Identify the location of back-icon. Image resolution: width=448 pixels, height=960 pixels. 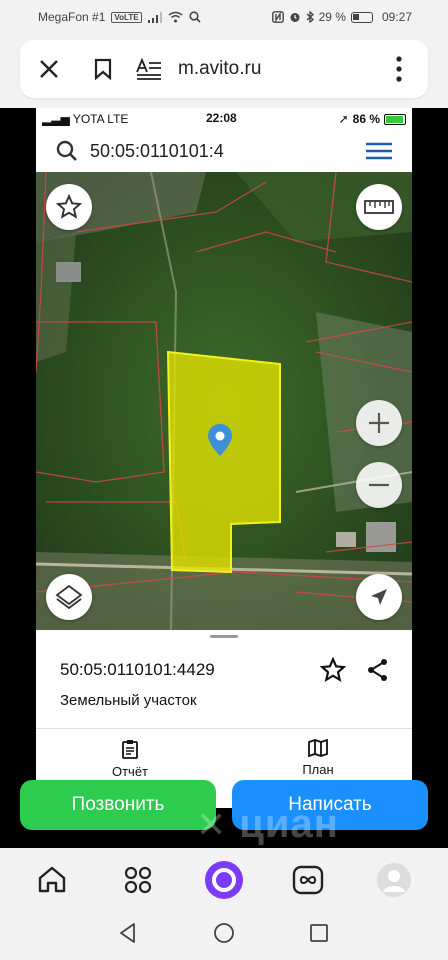
(128, 933).